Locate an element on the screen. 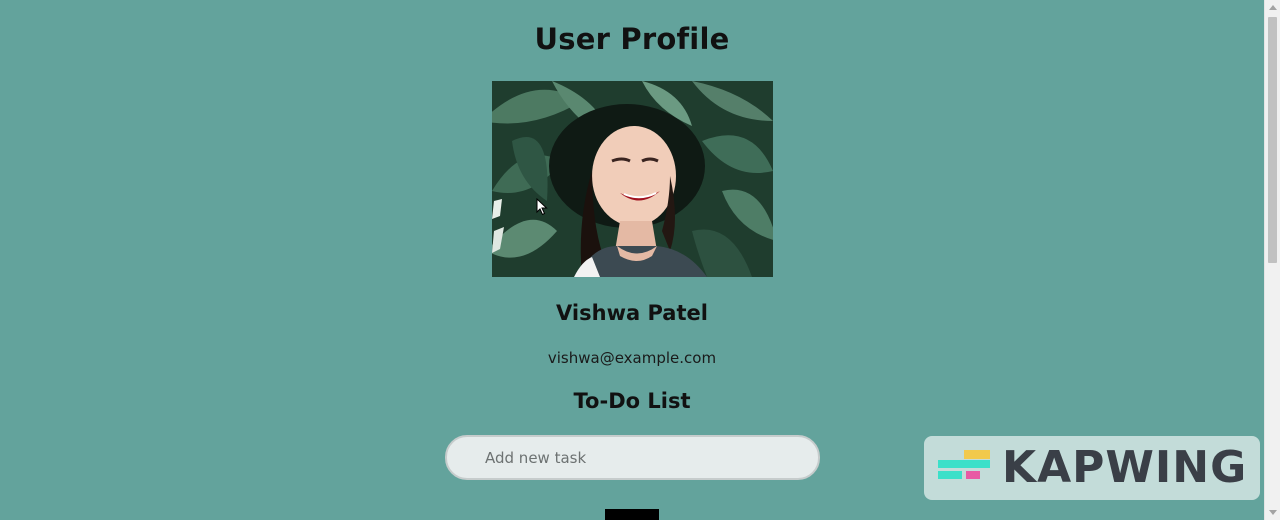 This screenshot has width=1280, height=520. vertical-scrollbar is located at coordinates (1272, 260).